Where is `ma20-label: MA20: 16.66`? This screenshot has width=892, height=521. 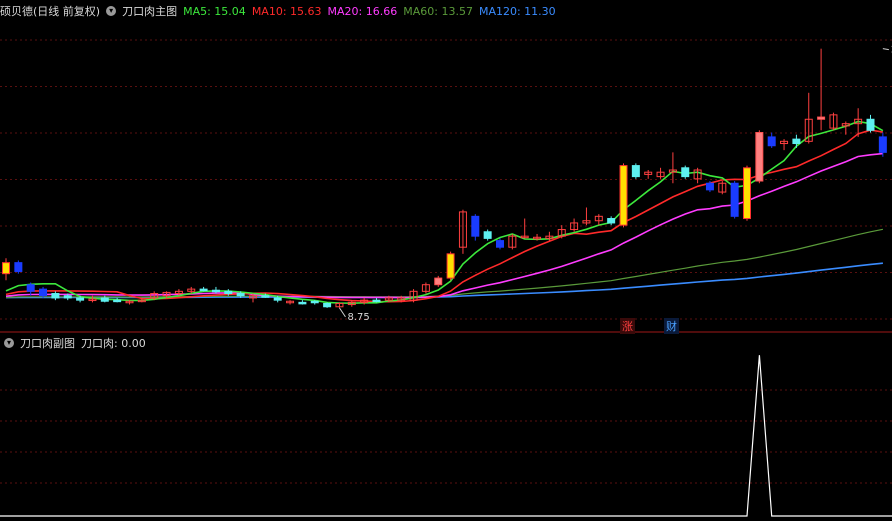
ma20-label: MA20: 16.66 is located at coordinates (362, 11).